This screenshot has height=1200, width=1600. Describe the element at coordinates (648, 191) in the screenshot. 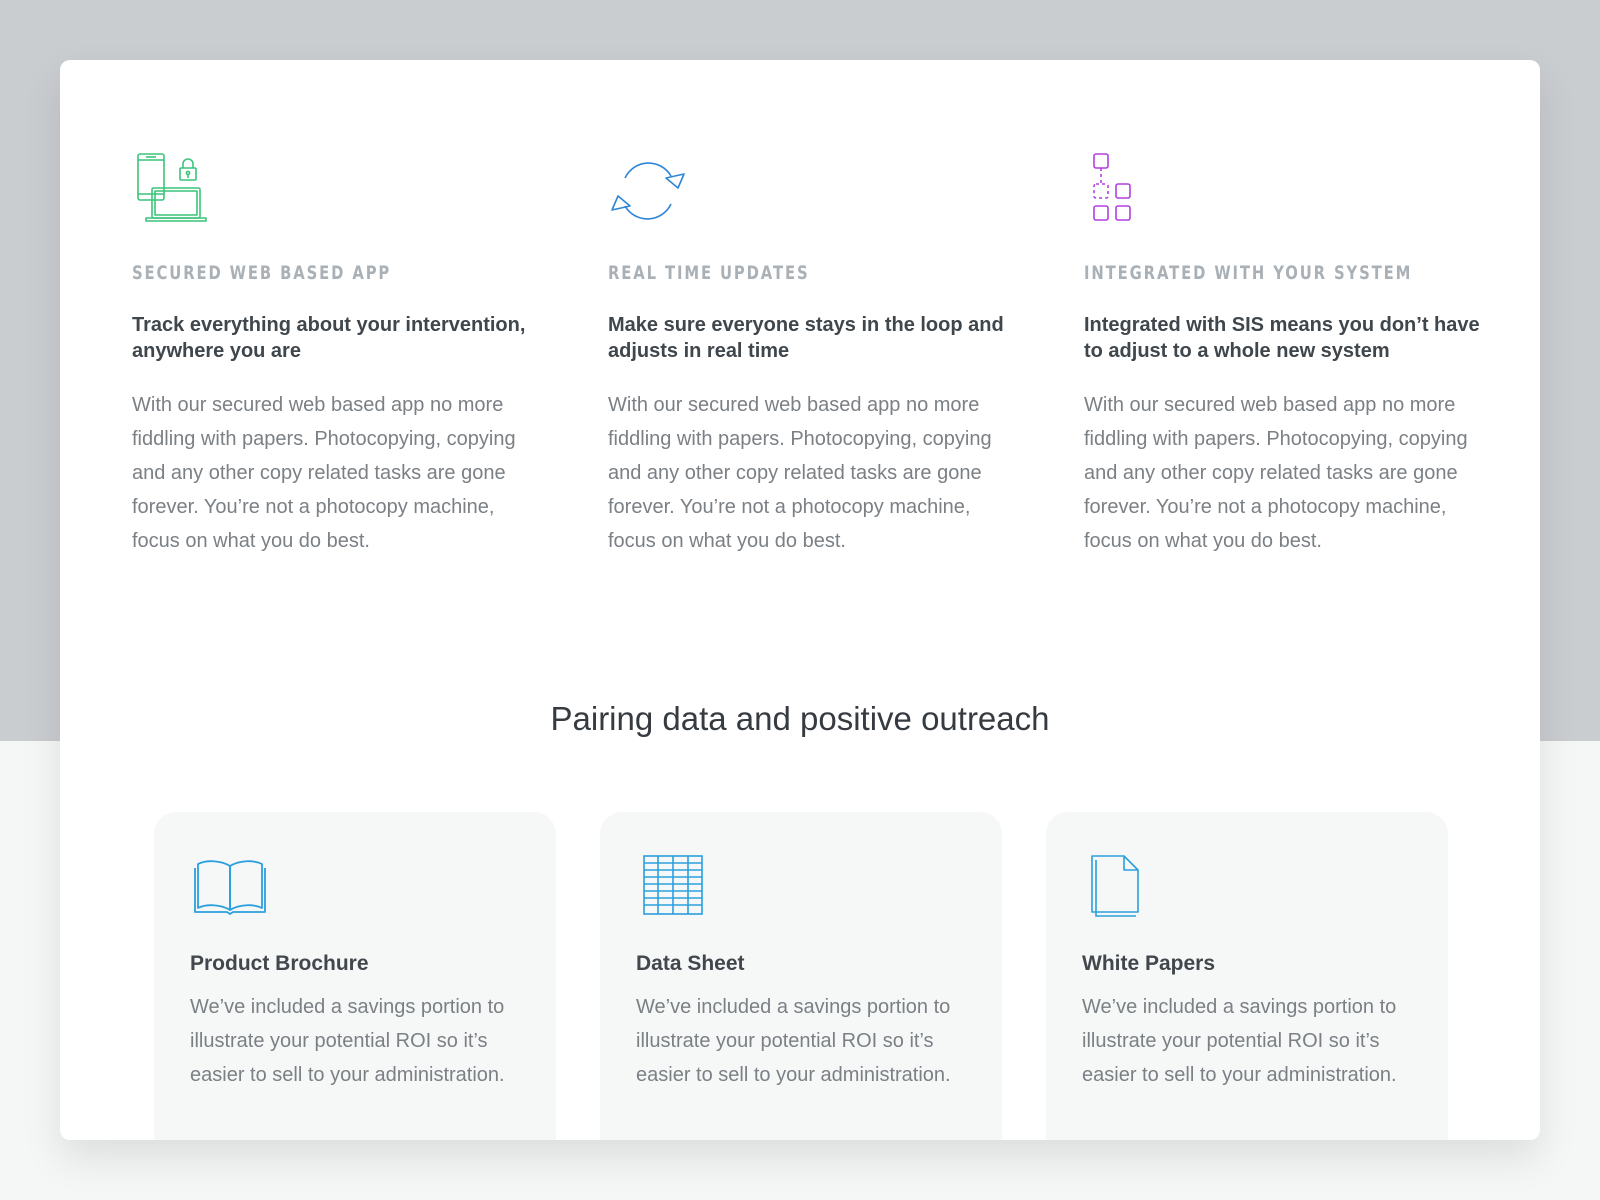

I see `sync-arrows-icon` at that location.